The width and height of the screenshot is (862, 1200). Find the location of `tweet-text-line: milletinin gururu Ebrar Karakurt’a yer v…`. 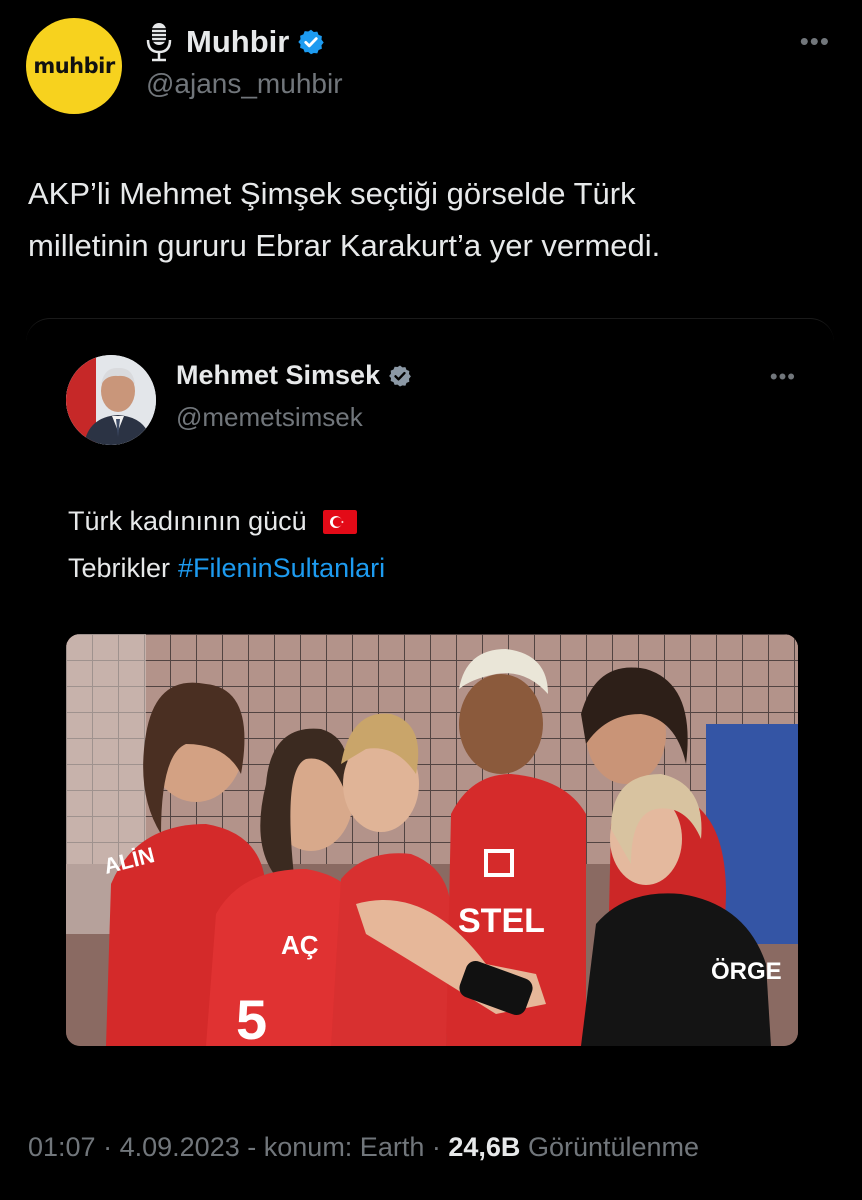

tweet-text-line: milletinin gururu Ebrar Karakurt’a yer v… is located at coordinates (344, 245).